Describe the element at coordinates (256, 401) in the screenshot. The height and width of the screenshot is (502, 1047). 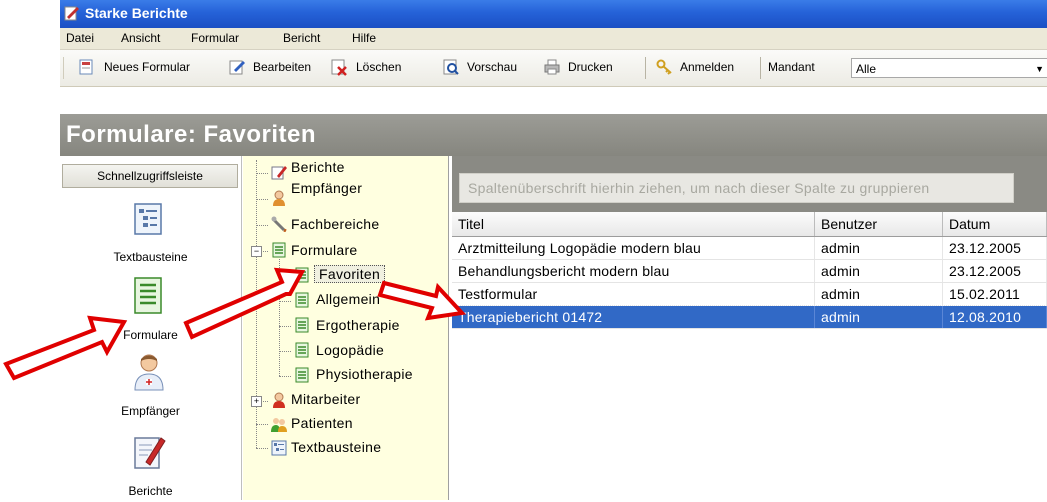
I see `expand-mitarbeiter-toggle: +` at that location.